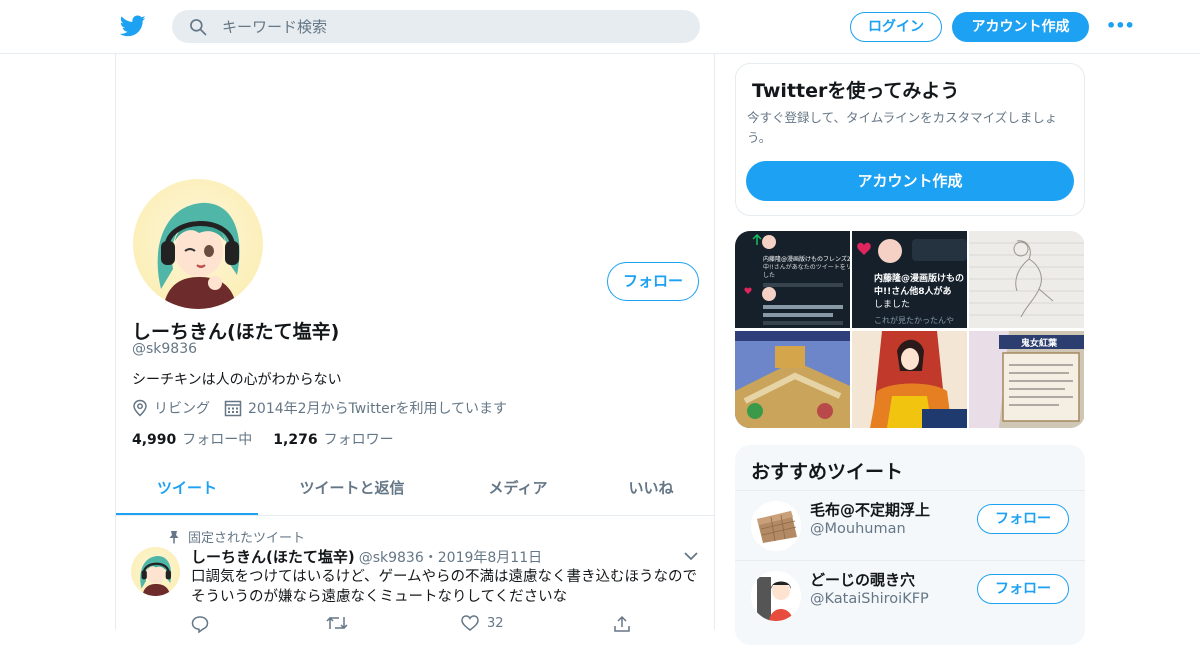  What do you see at coordinates (896, 27) in the screenshot?
I see `login-button: ログイン` at bounding box center [896, 27].